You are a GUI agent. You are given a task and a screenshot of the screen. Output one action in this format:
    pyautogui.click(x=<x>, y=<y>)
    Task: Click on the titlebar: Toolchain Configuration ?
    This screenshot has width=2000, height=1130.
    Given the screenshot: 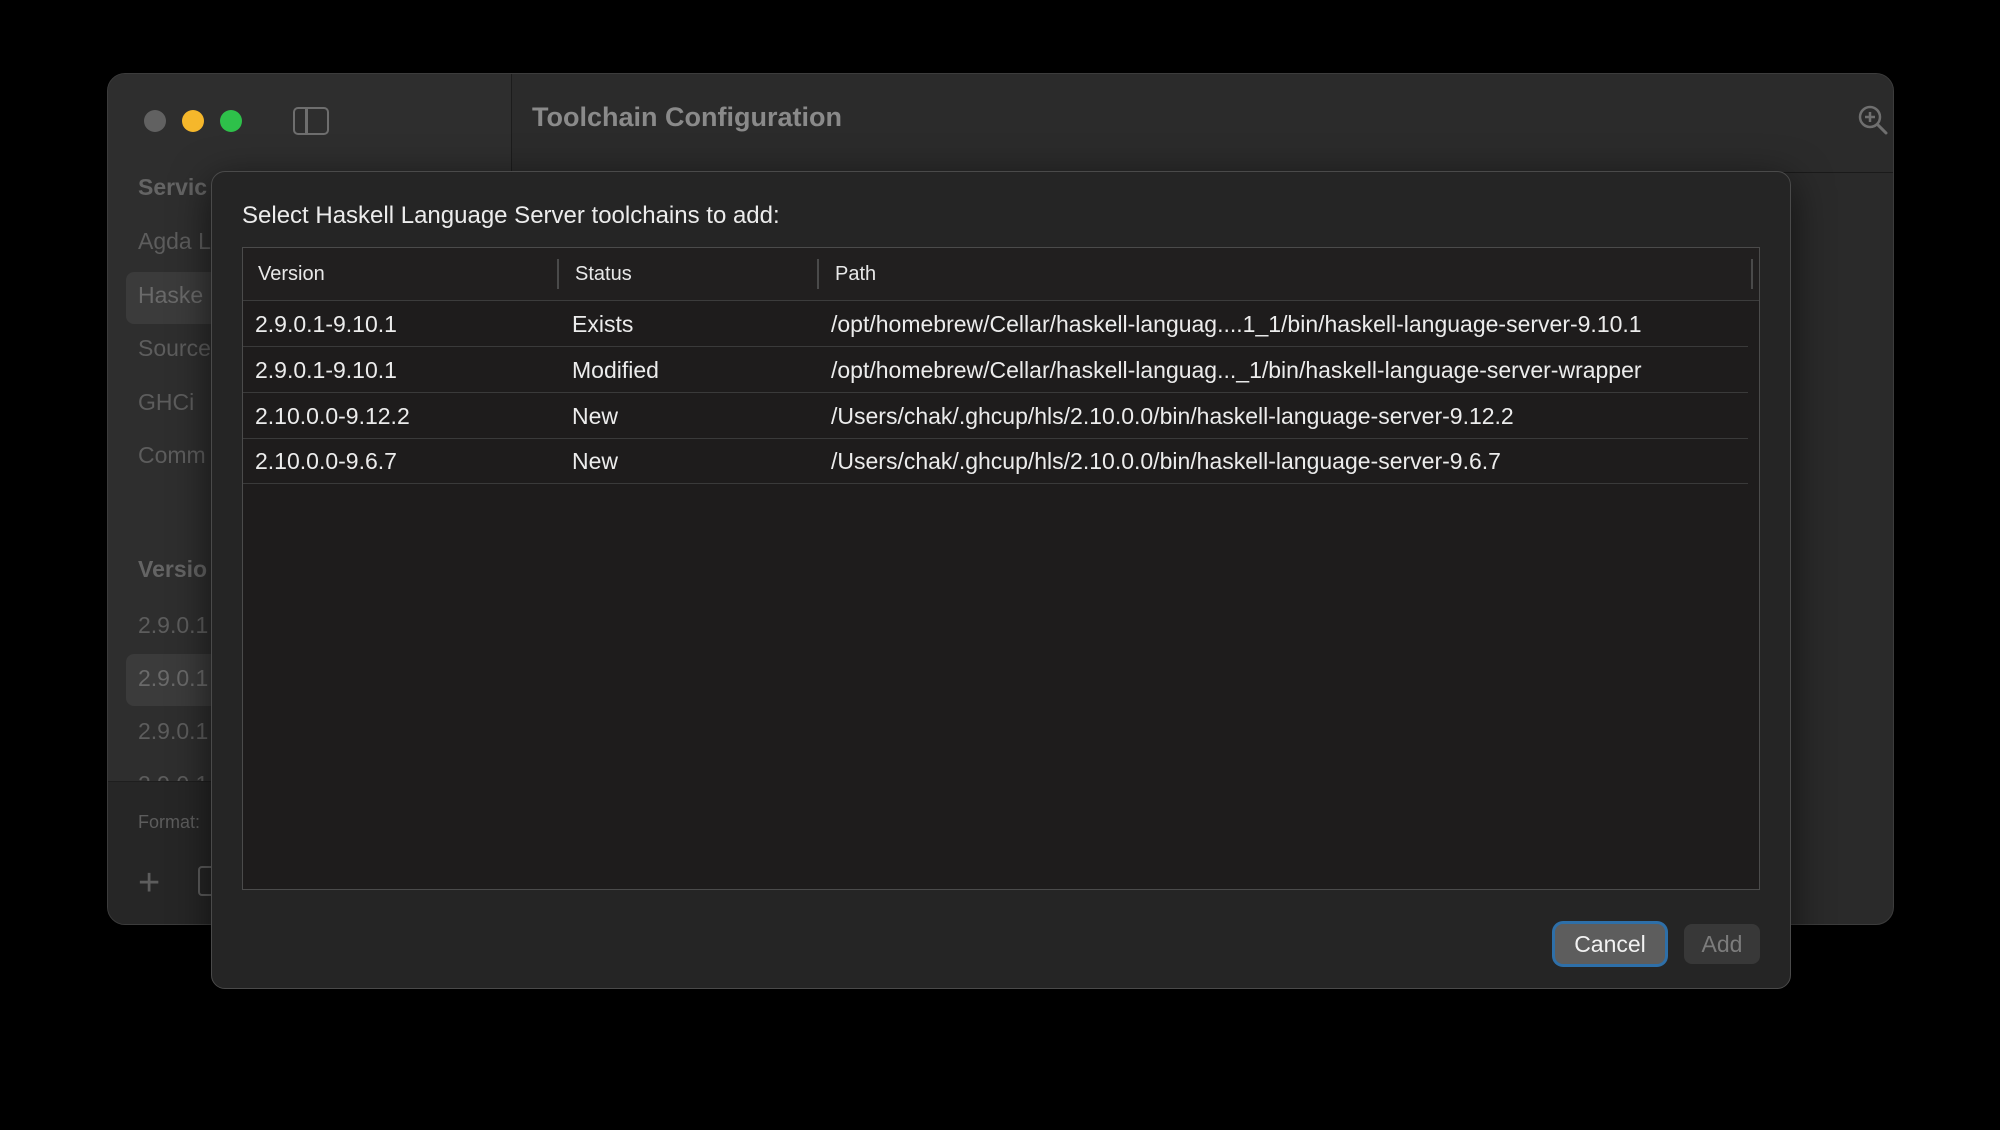 What is the action you would take?
    pyautogui.click(x=1202, y=123)
    